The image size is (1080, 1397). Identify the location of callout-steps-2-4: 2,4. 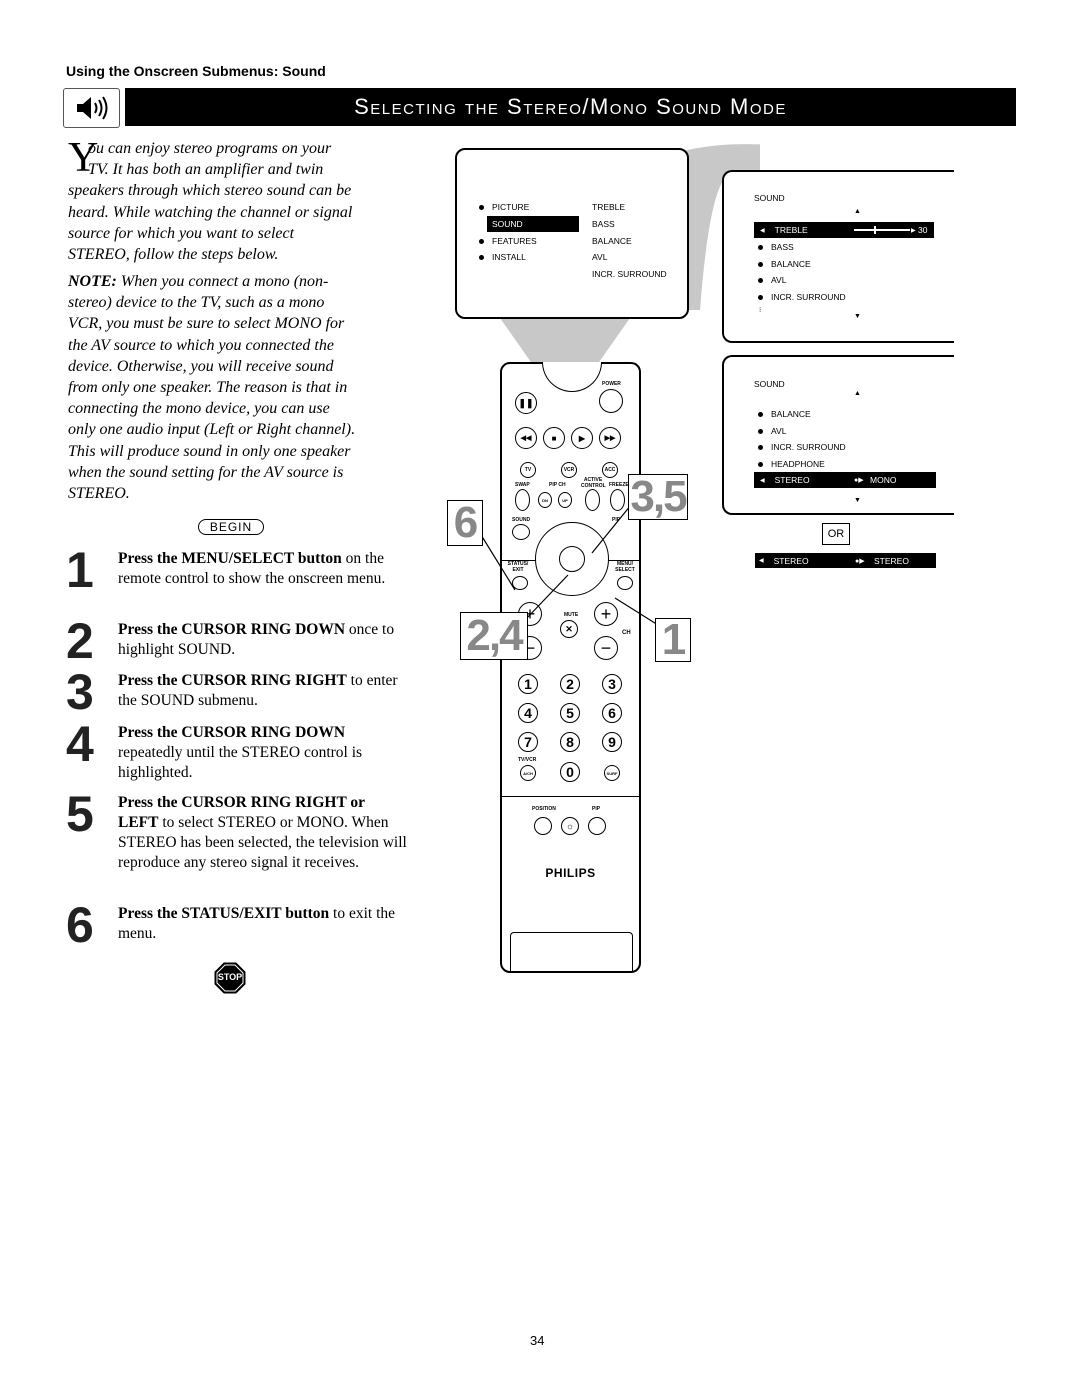
(494, 635).